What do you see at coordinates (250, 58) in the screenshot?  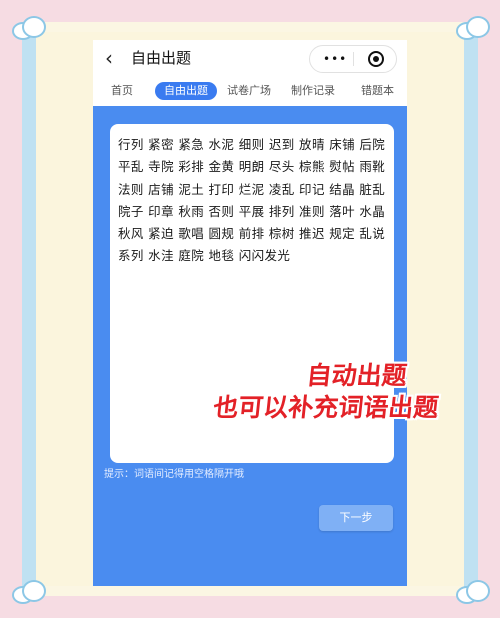 I see `top-navigation-bar: ‹ 自由出题 •••` at bounding box center [250, 58].